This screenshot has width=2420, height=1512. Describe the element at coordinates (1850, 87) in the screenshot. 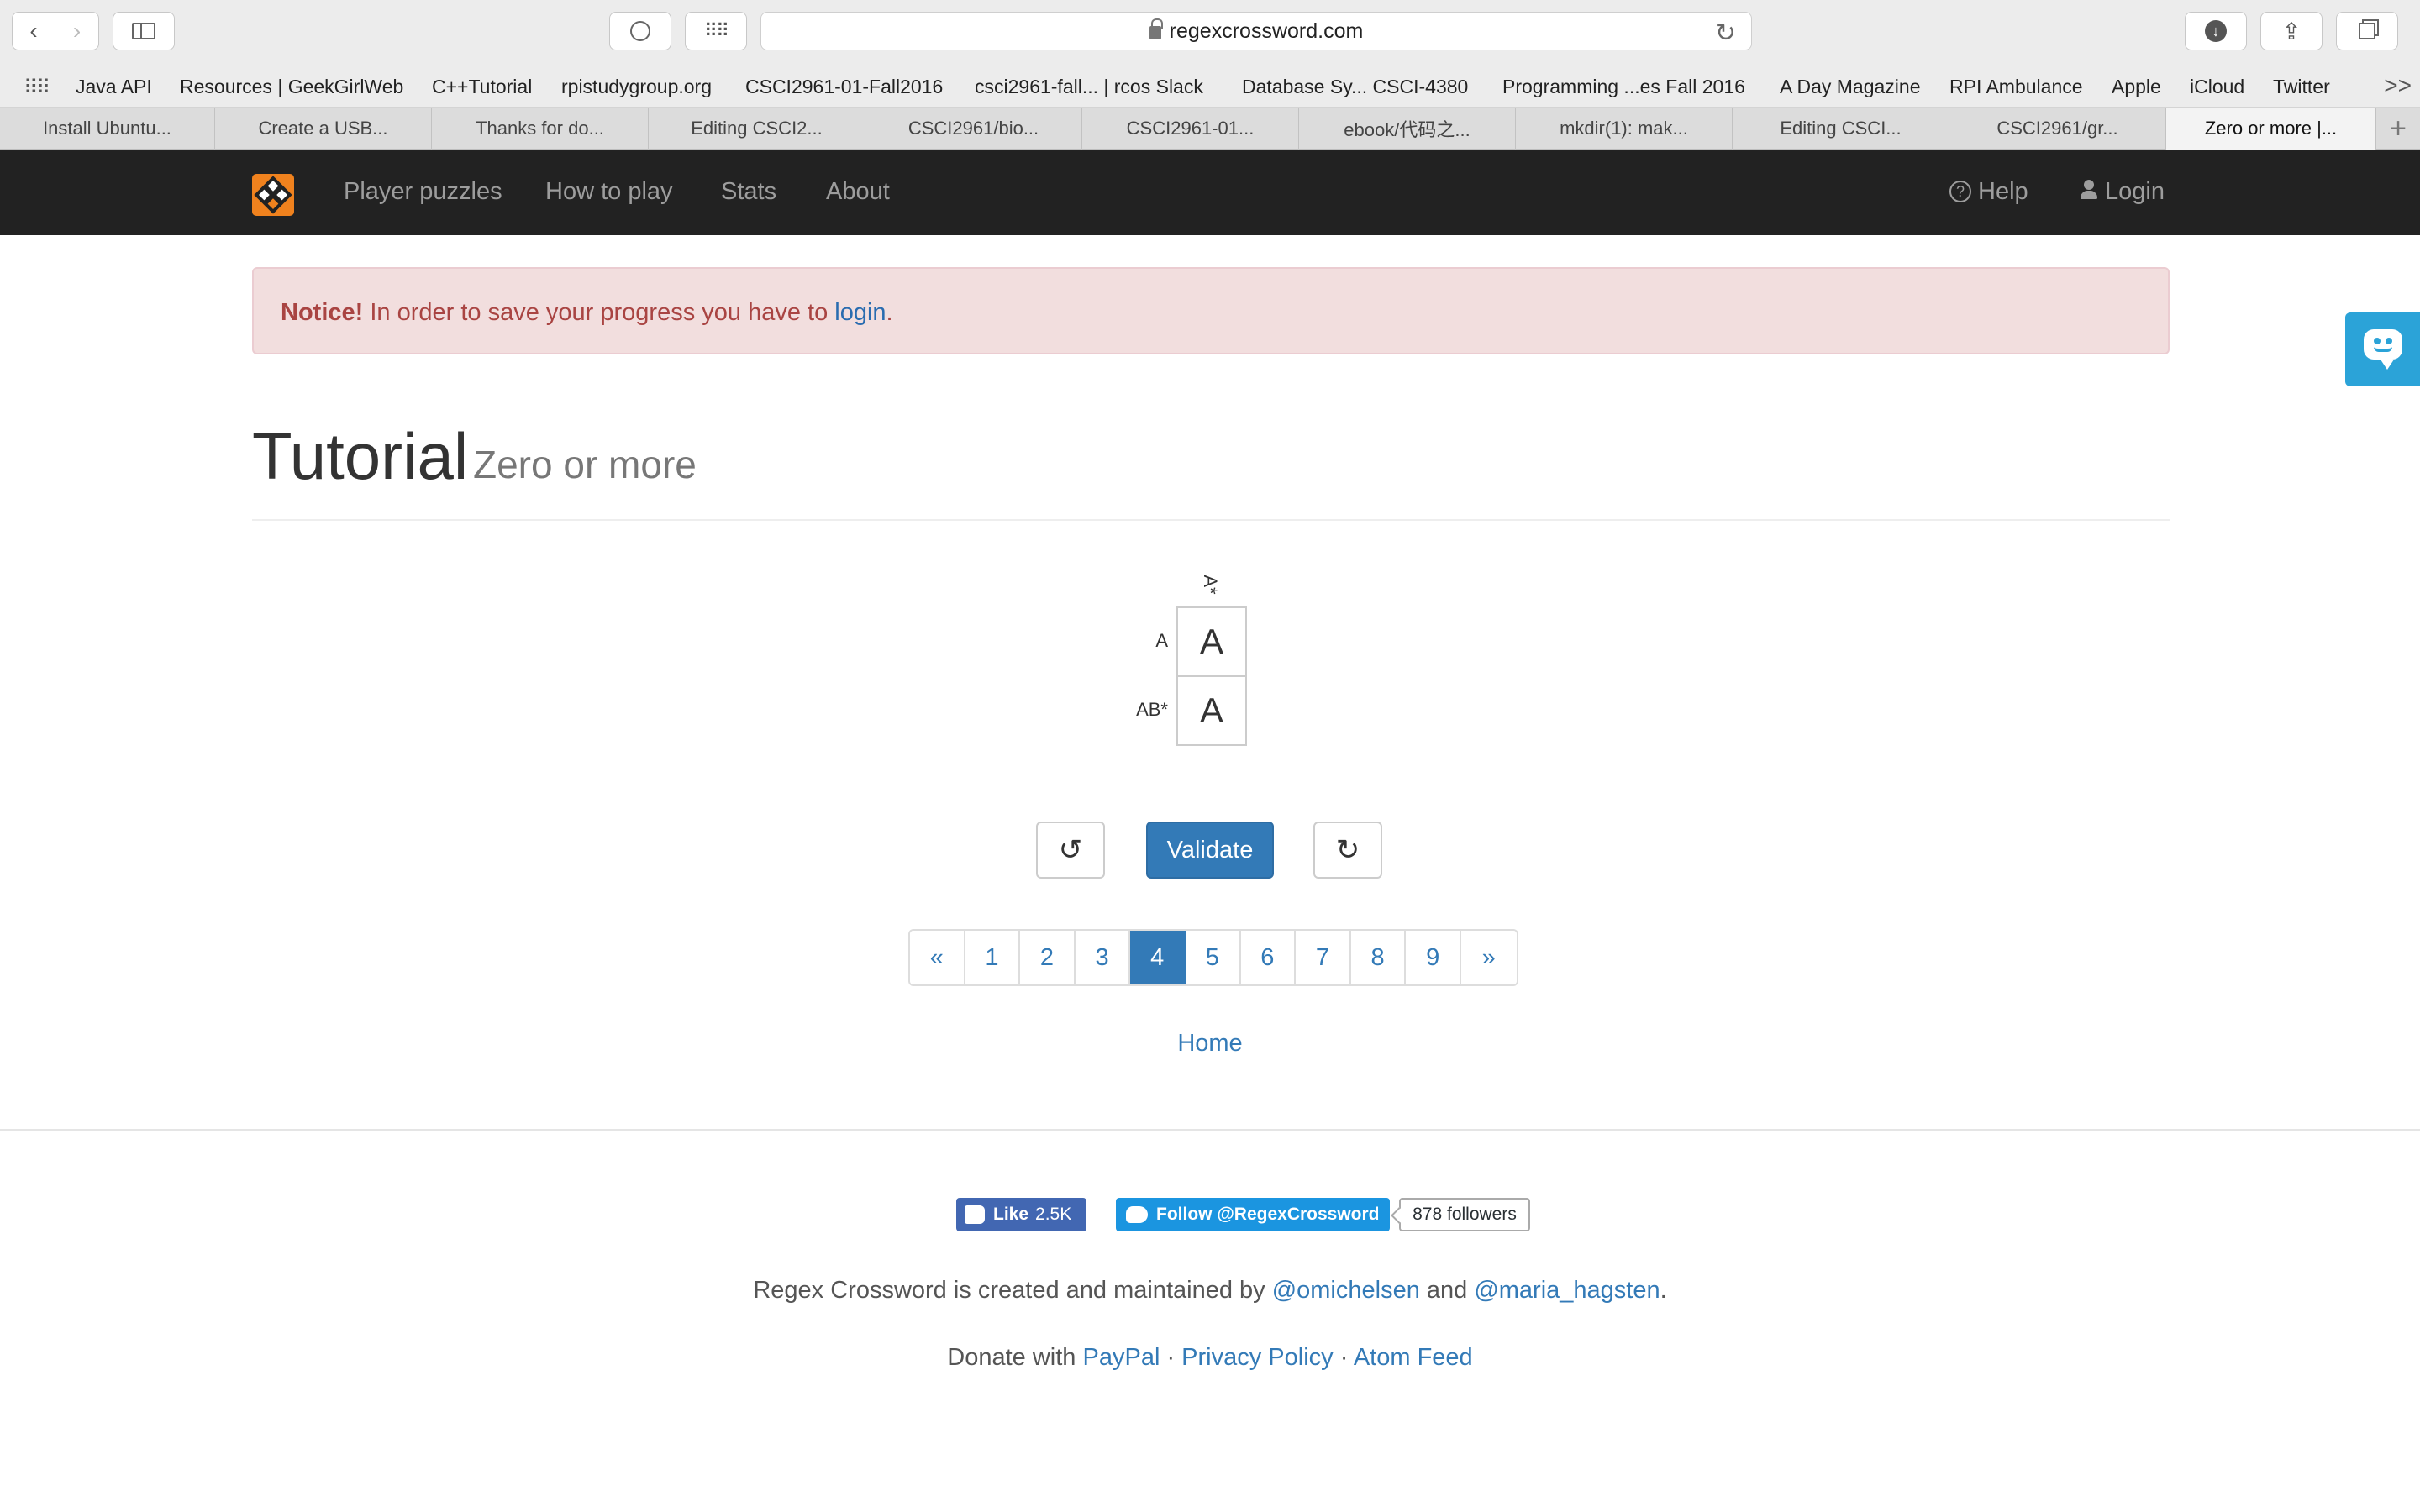

I see `bookmark-item: A Day Magazine` at that location.